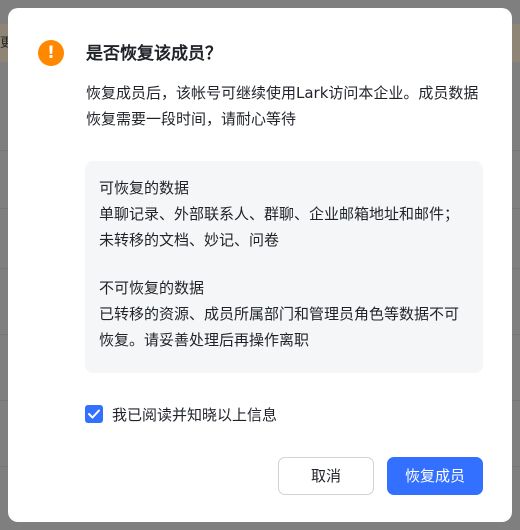  I want to click on checkmark-icon, so click(94, 414).